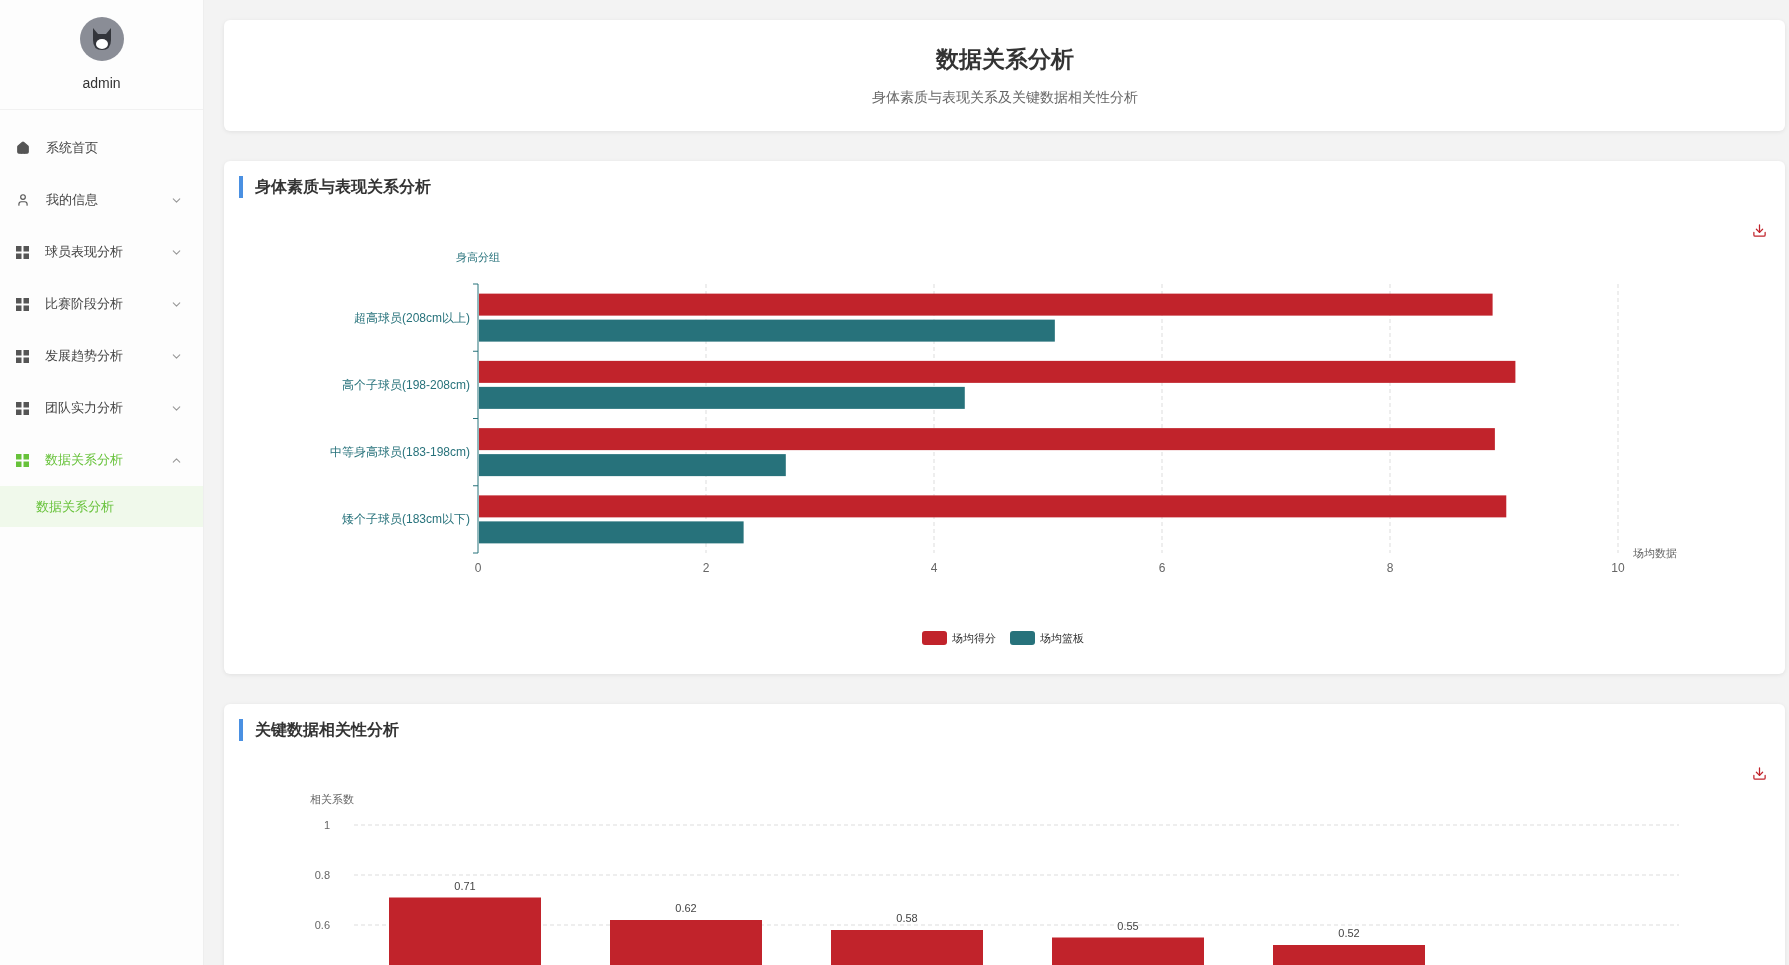  Describe the element at coordinates (1012, 730) in the screenshot. I see `card-title: 关键数据相关性分析` at that location.